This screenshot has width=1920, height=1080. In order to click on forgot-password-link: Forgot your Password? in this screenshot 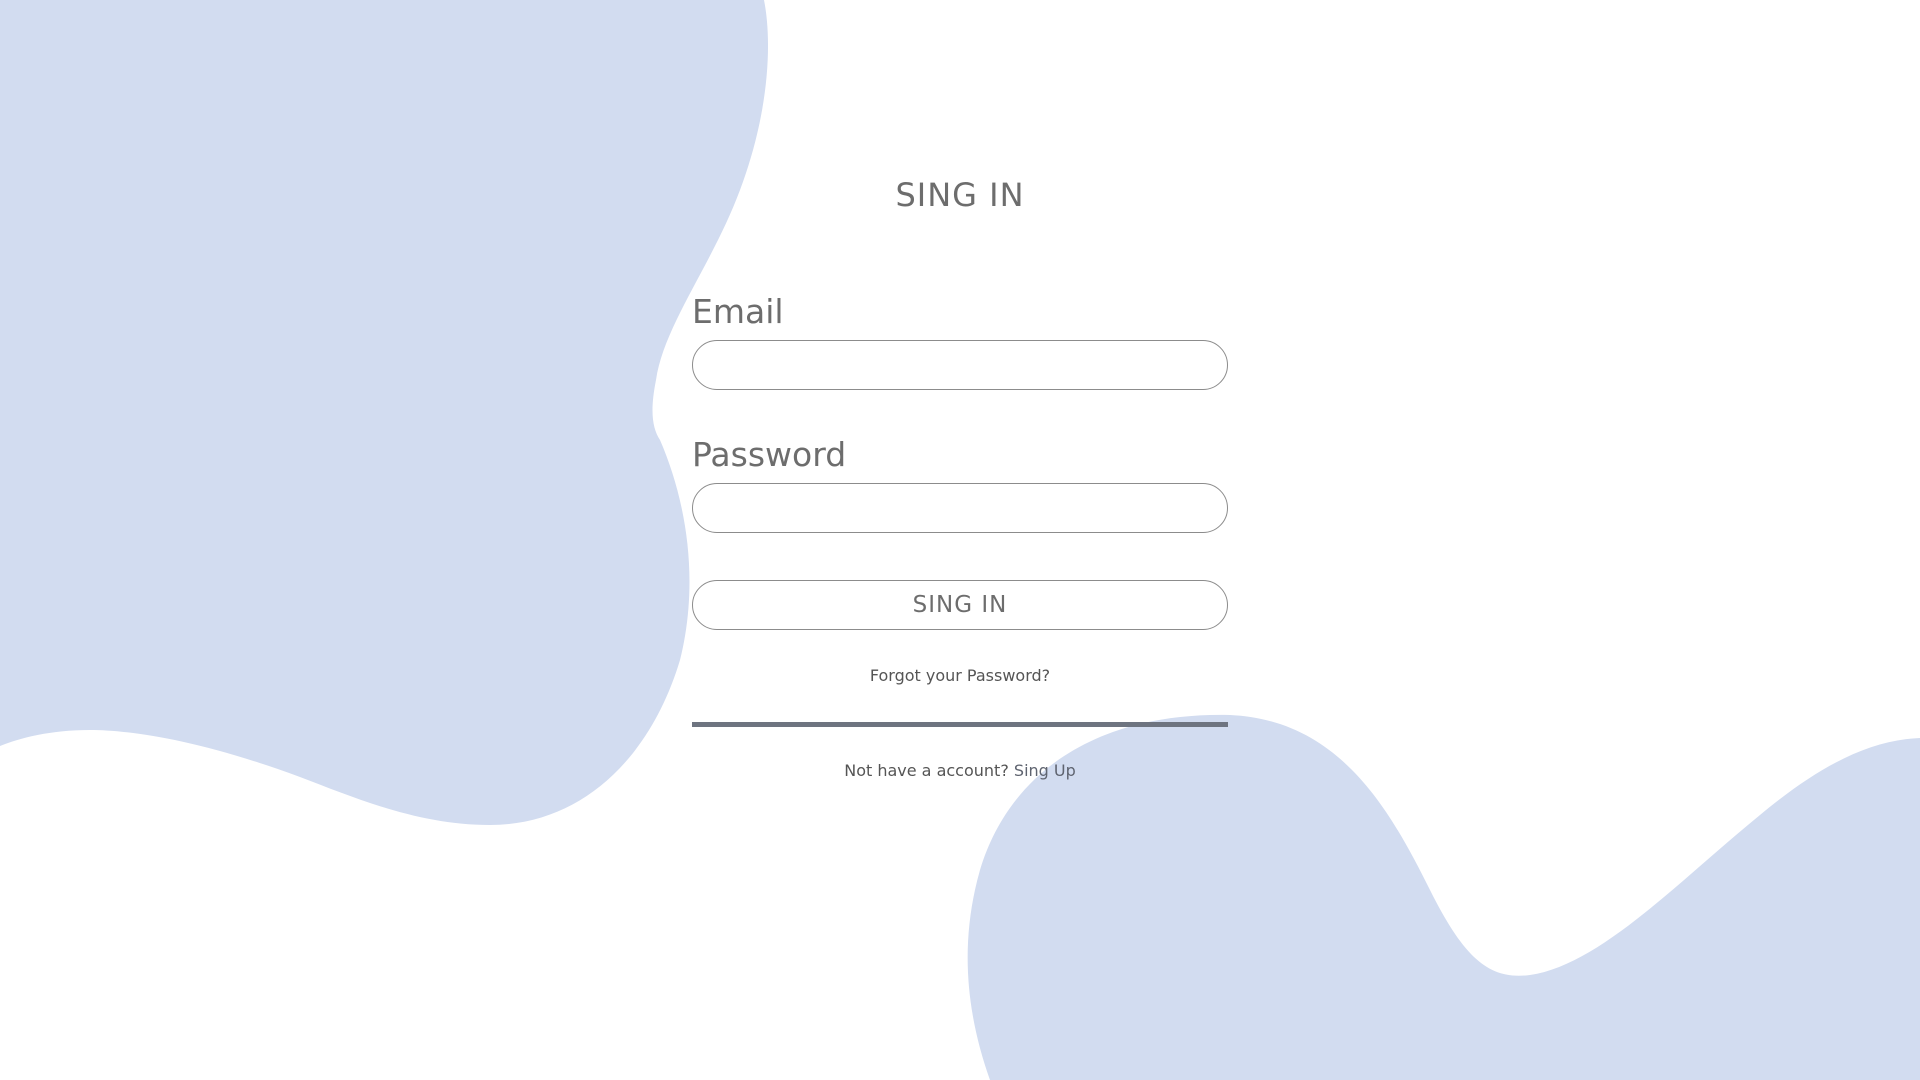, I will do `click(960, 675)`.